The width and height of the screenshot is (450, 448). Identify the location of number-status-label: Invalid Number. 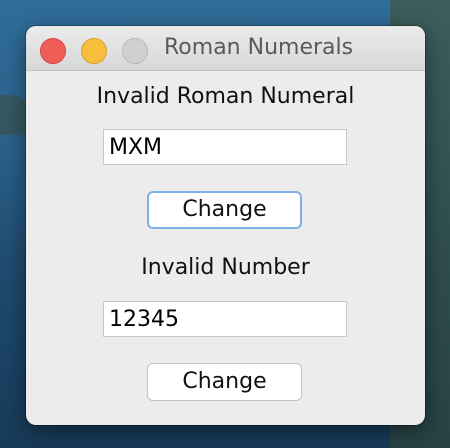
(225, 267).